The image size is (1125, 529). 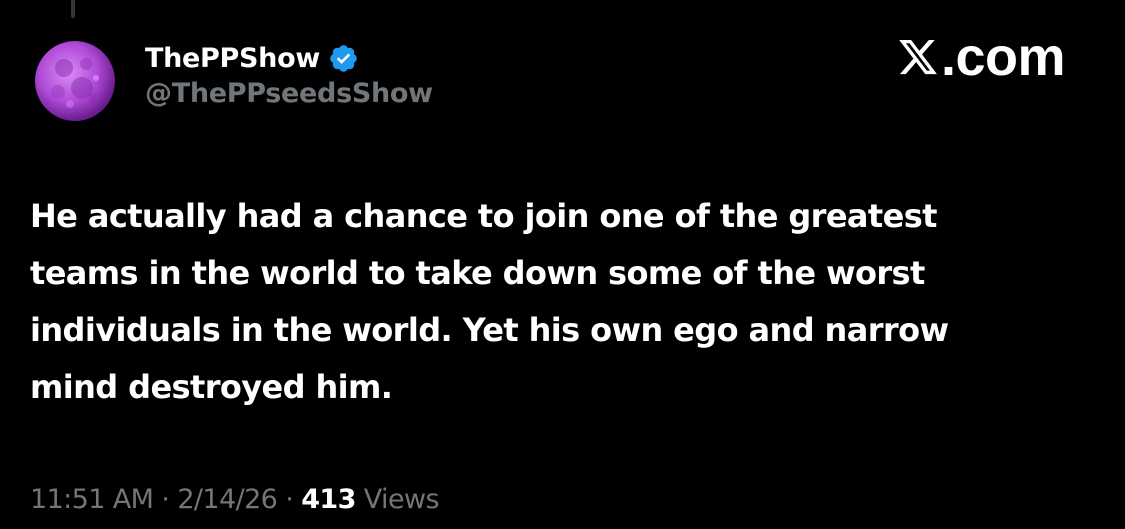 What do you see at coordinates (227, 499) in the screenshot?
I see `tweet-date: 2/14/26` at bounding box center [227, 499].